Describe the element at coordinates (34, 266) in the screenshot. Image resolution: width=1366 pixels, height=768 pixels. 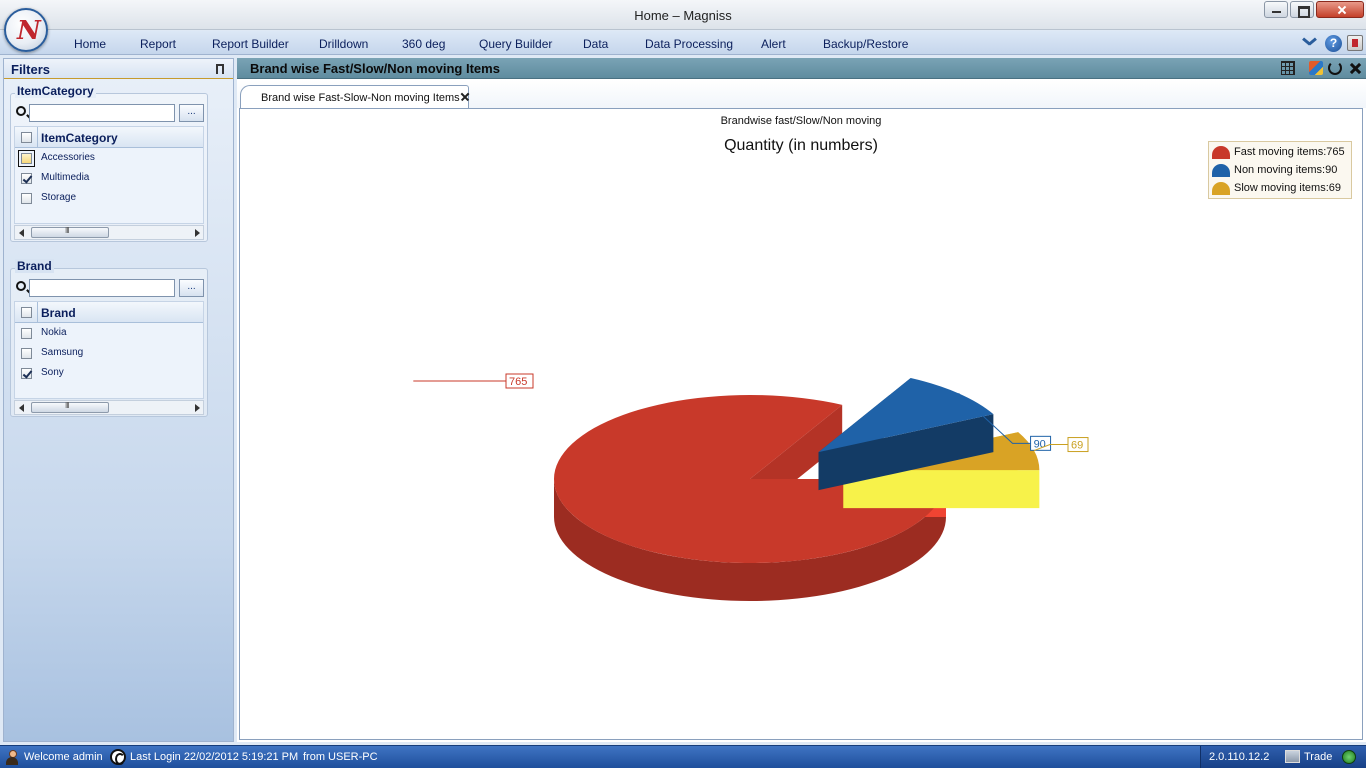
I see `brand-group-label: Brand` at that location.